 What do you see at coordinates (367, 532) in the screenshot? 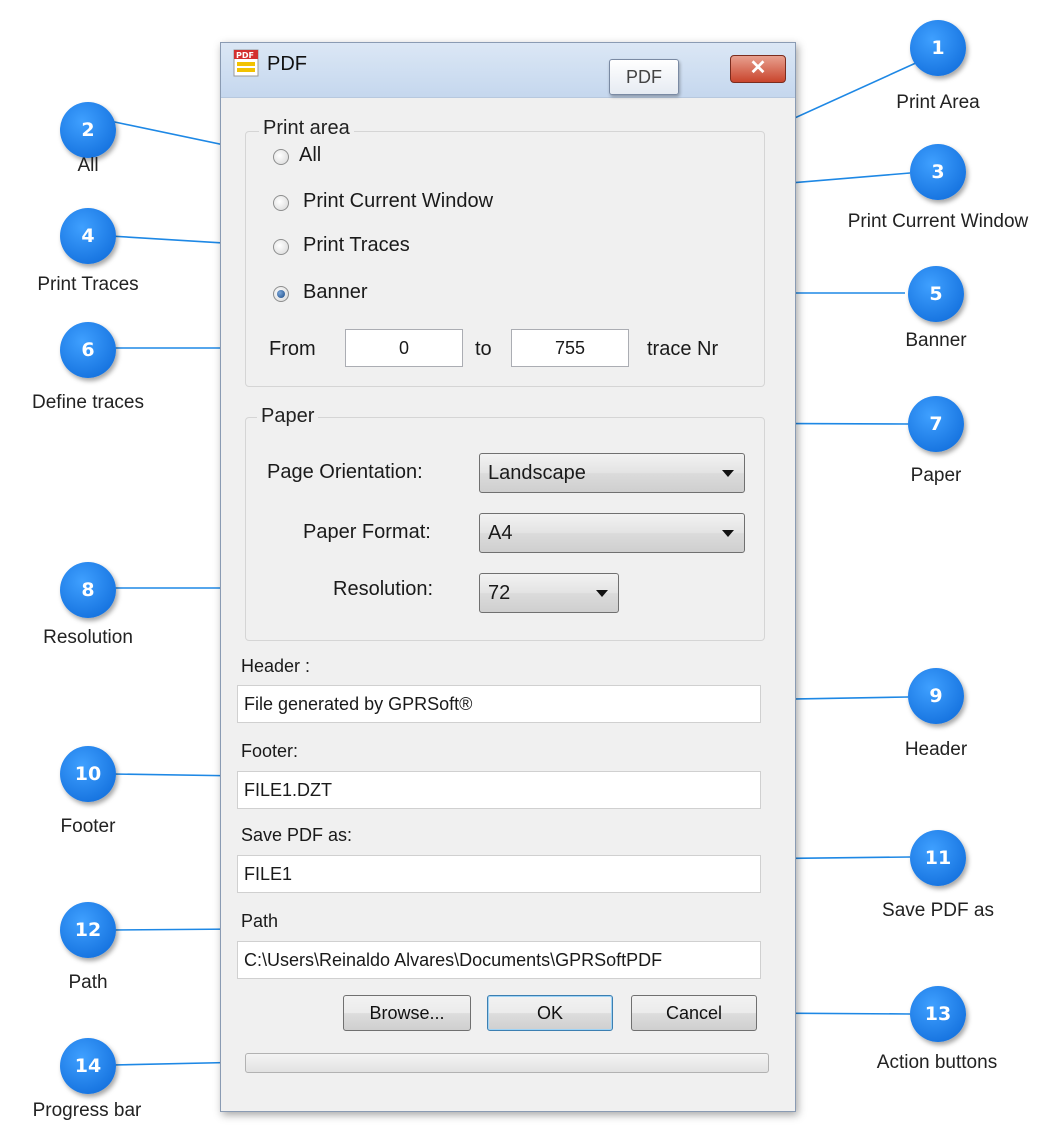
I see `paper-format-label: Paper Format:` at bounding box center [367, 532].